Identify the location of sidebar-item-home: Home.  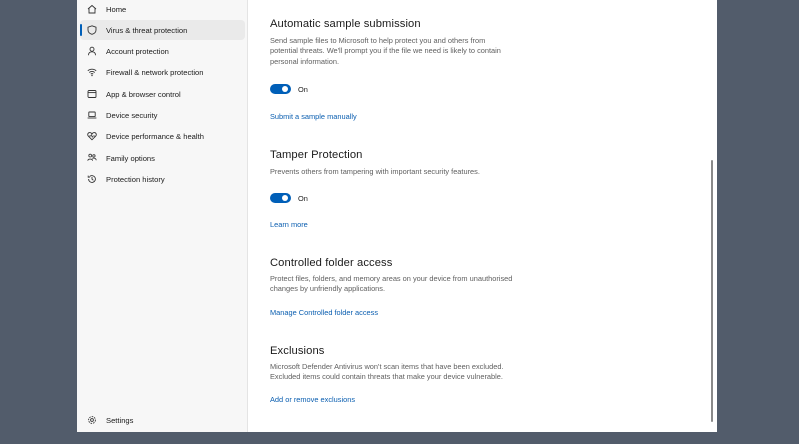
(162, 9).